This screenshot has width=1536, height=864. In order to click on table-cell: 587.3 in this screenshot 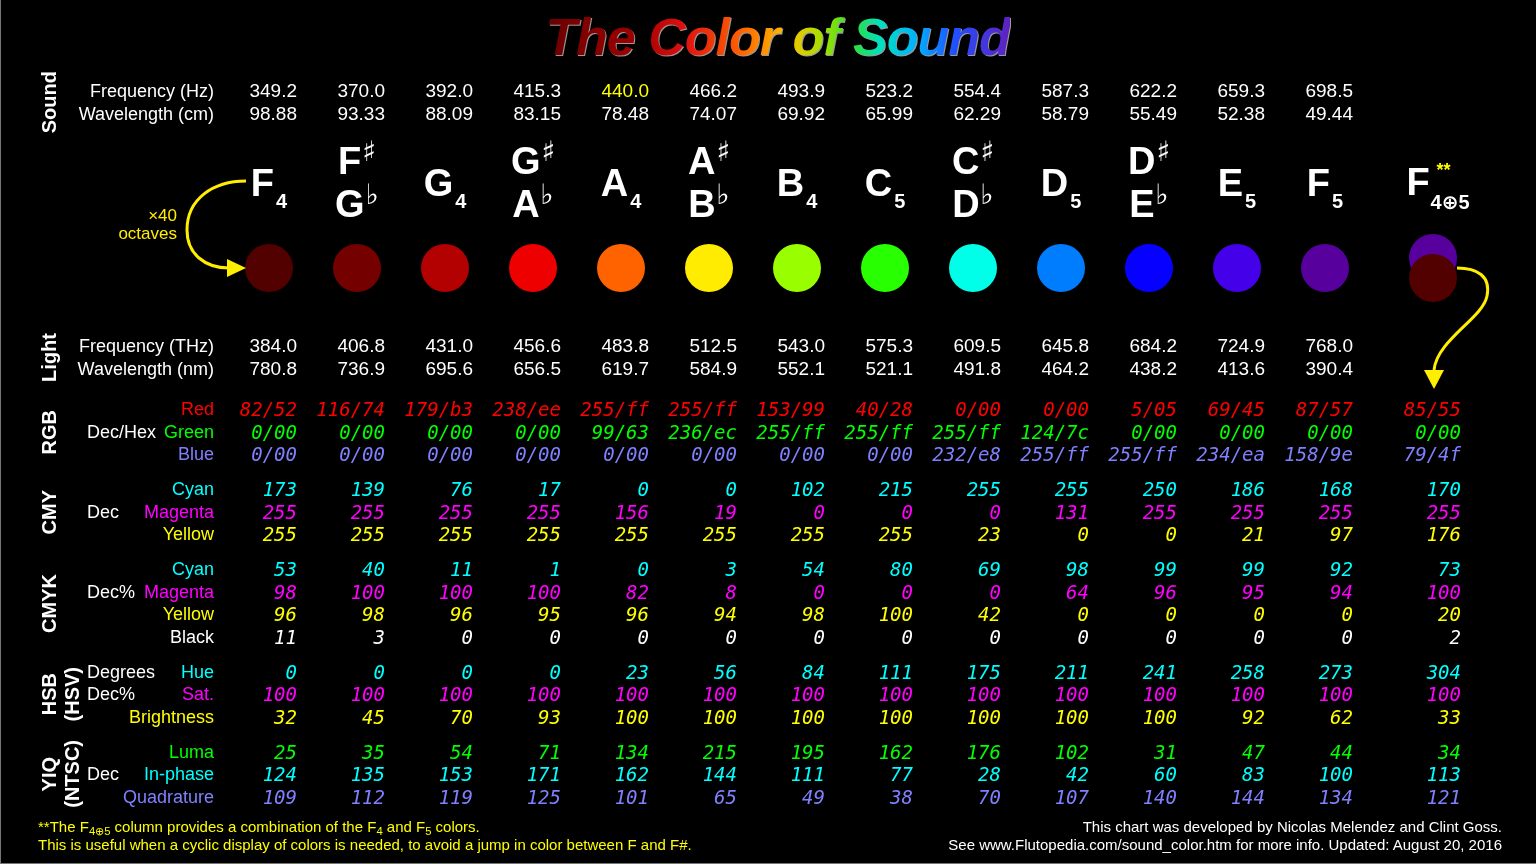, I will do `click(1065, 91)`.